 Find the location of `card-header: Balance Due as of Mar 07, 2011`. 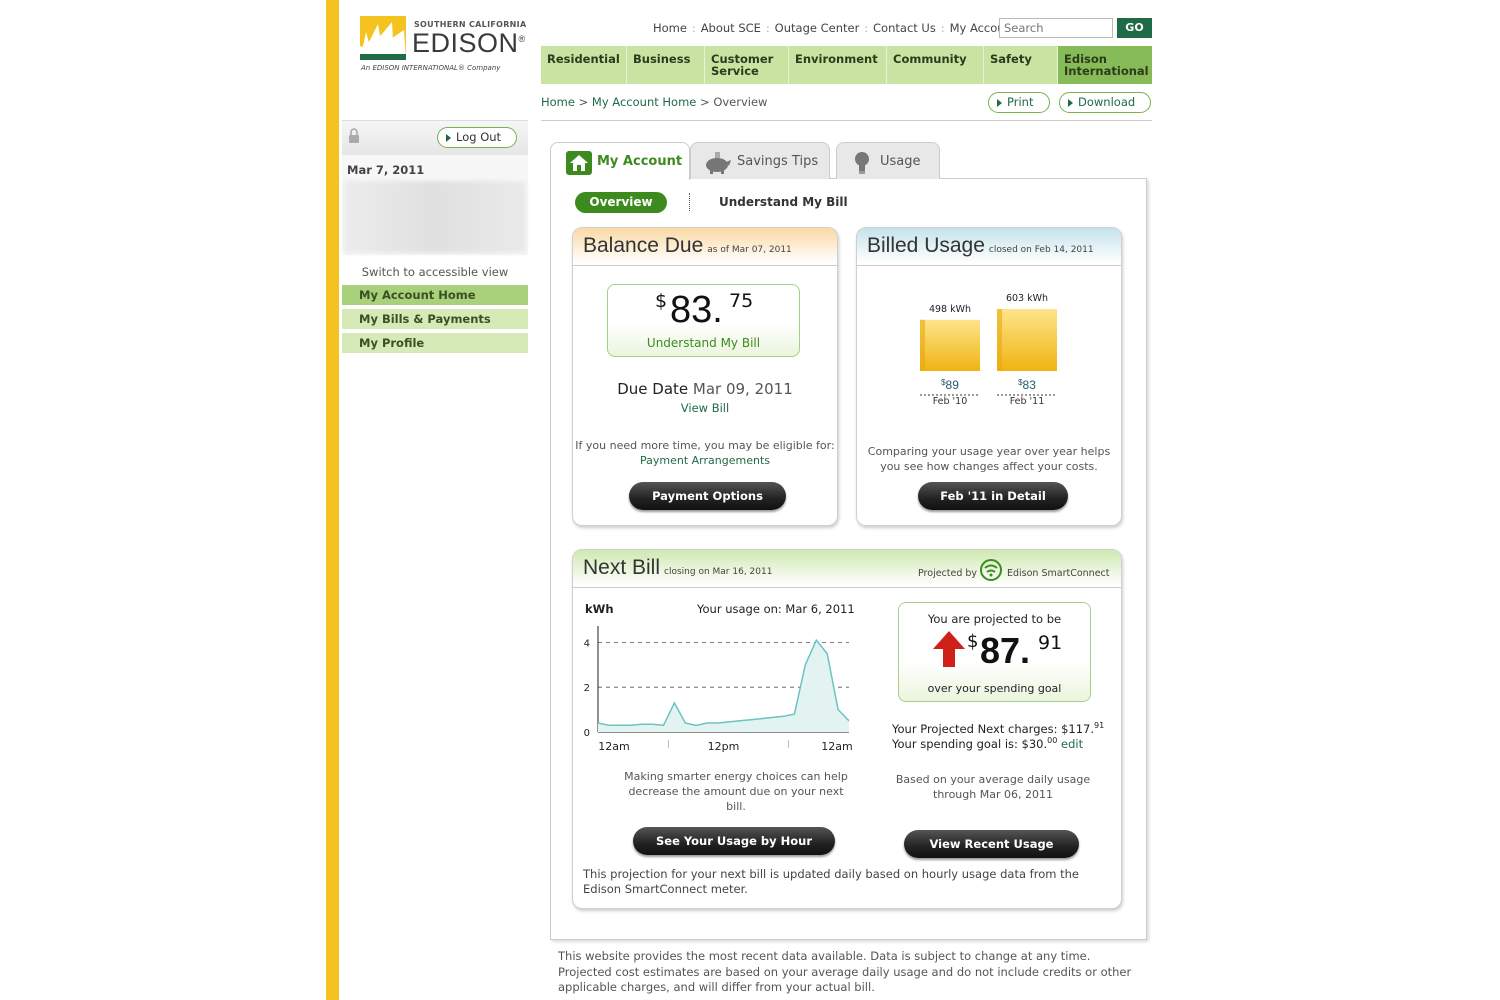

card-header: Balance Due as of Mar 07, 2011 is located at coordinates (705, 247).